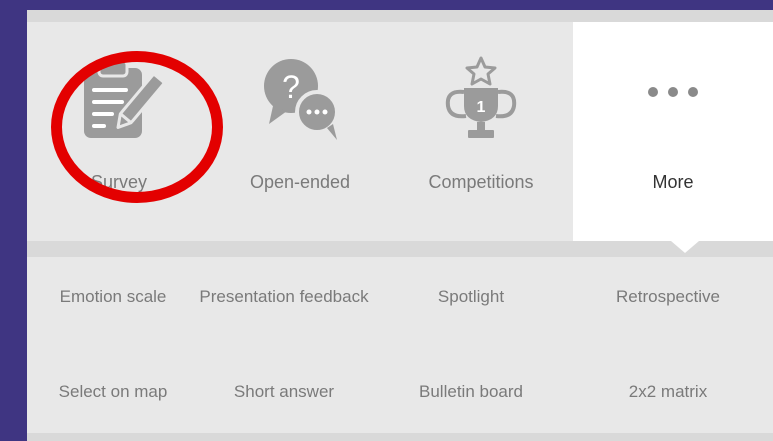  Describe the element at coordinates (284, 297) in the screenshot. I see `option-presentation-feedback: Presentation feedback` at that location.